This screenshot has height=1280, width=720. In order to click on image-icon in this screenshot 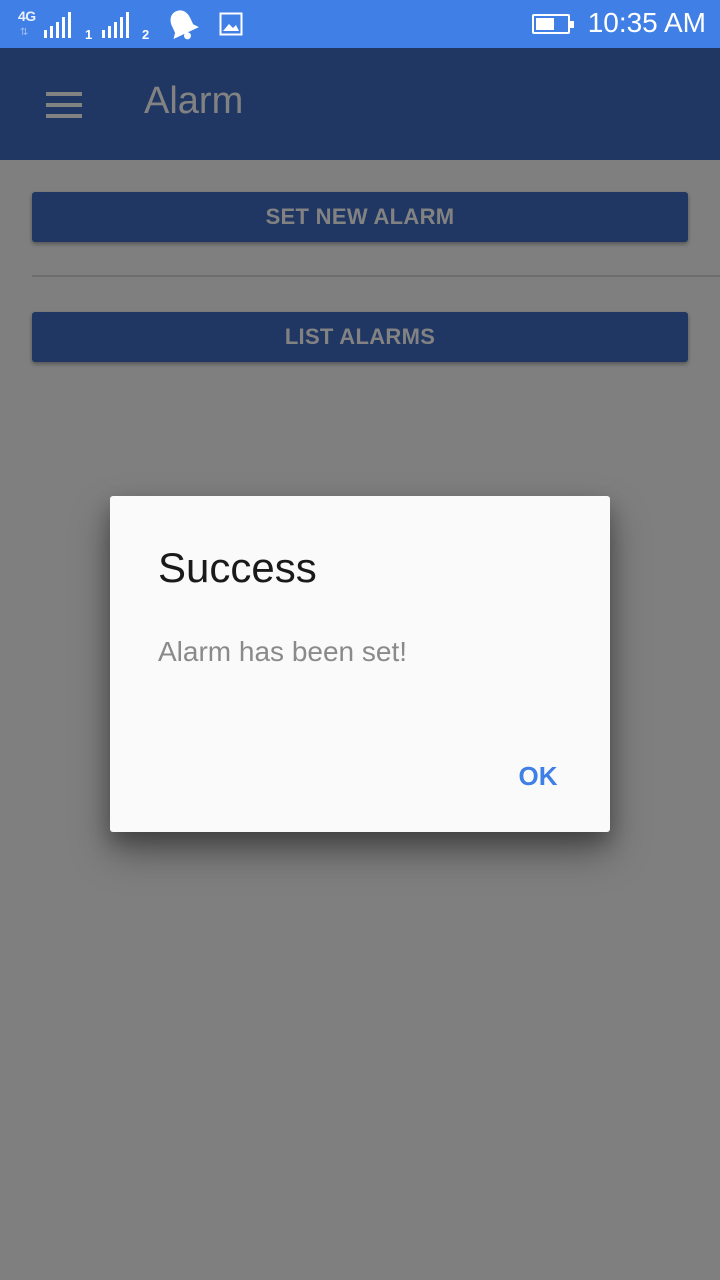, I will do `click(231, 24)`.